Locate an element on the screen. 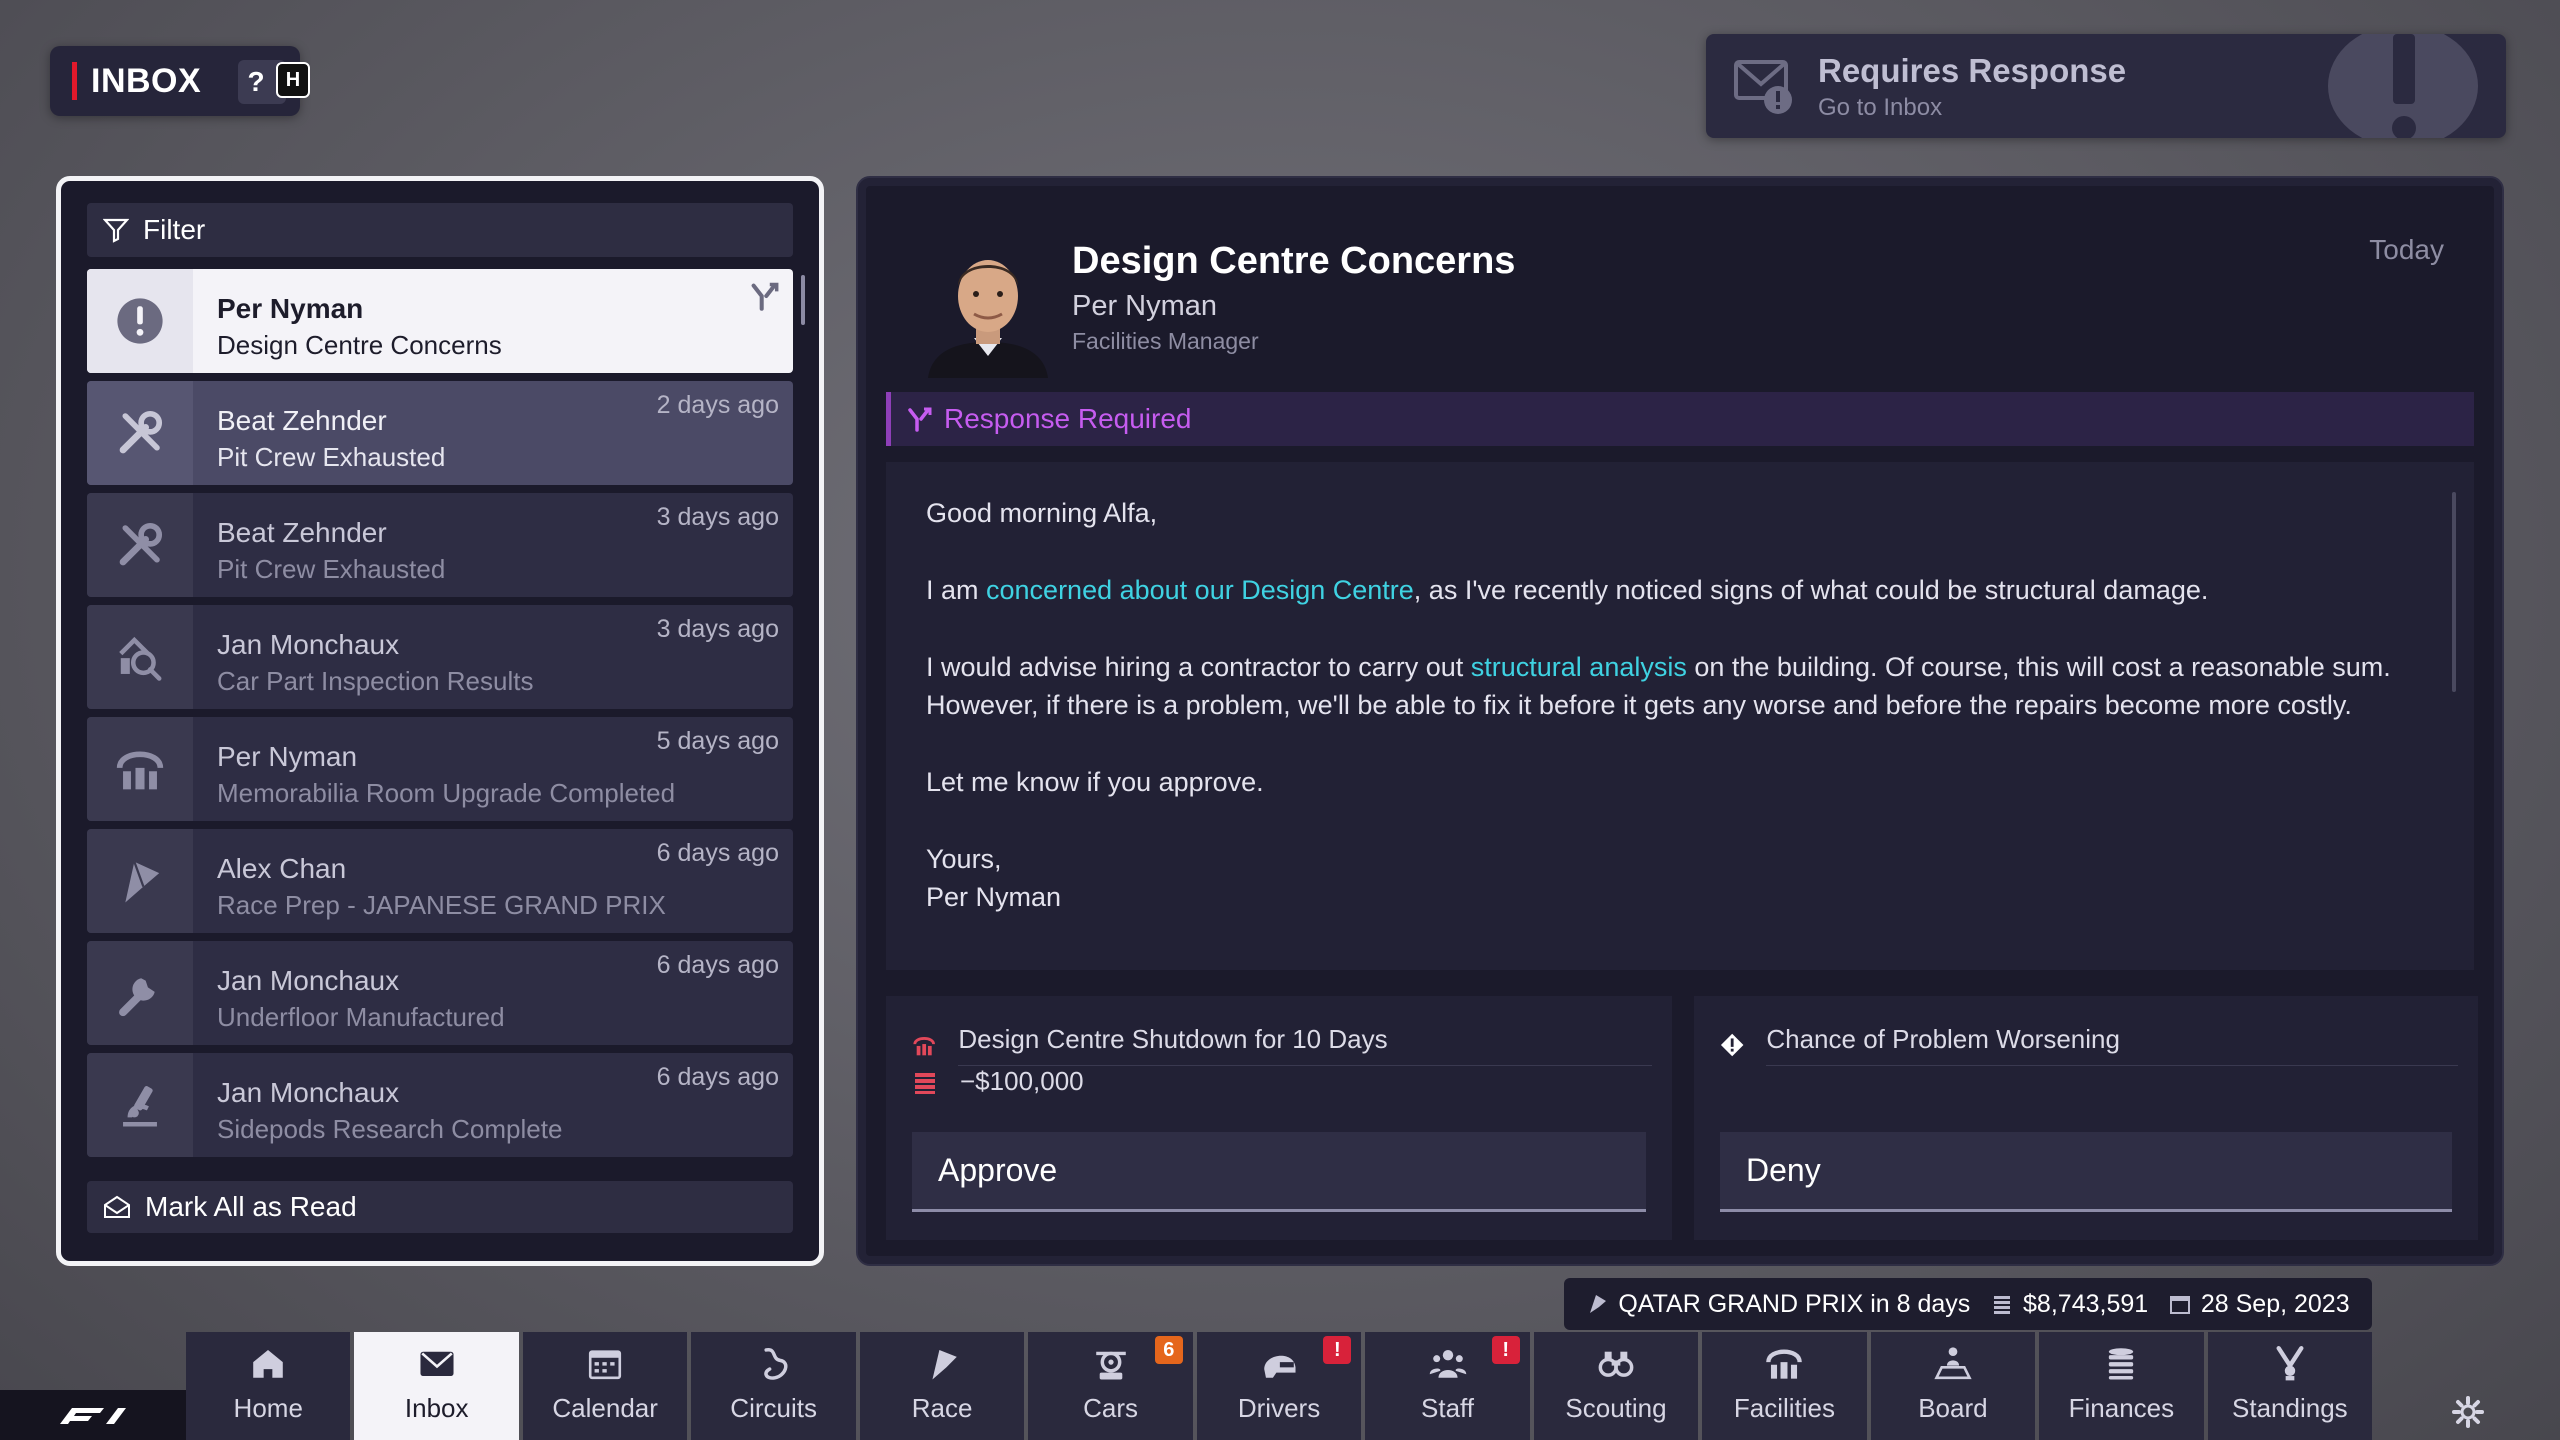 The height and width of the screenshot is (1440, 2560). page-title: INBOX is located at coordinates (146, 80).